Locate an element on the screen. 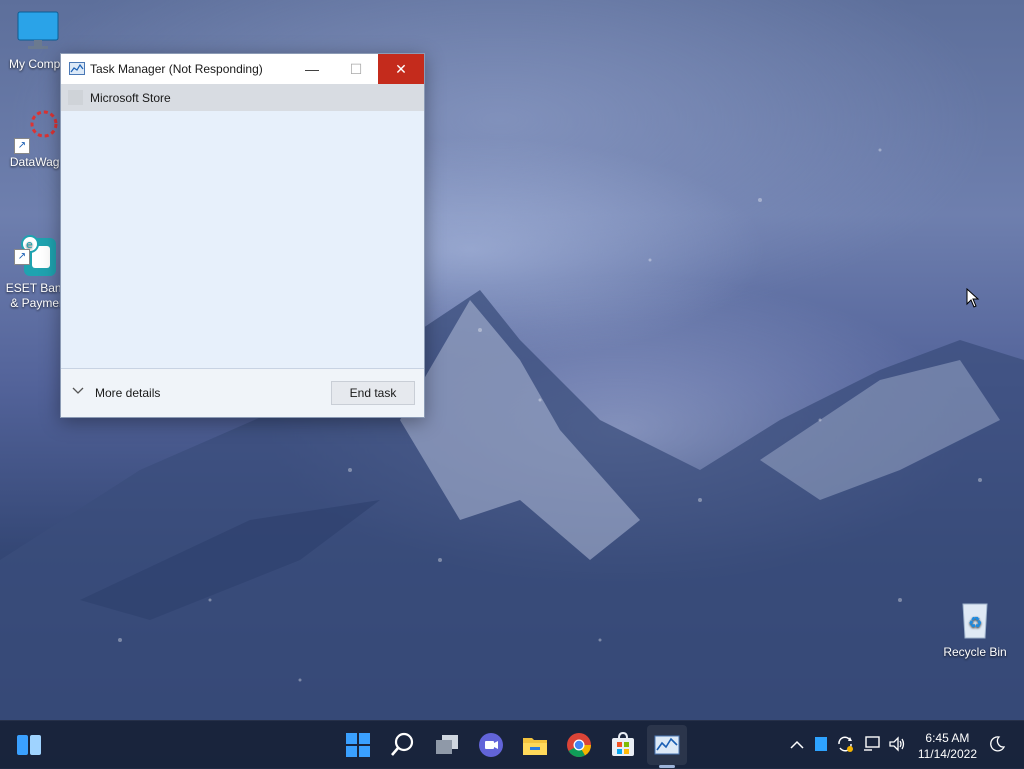 This screenshot has height=769, width=1024. end-task-button: End task is located at coordinates (373, 393).